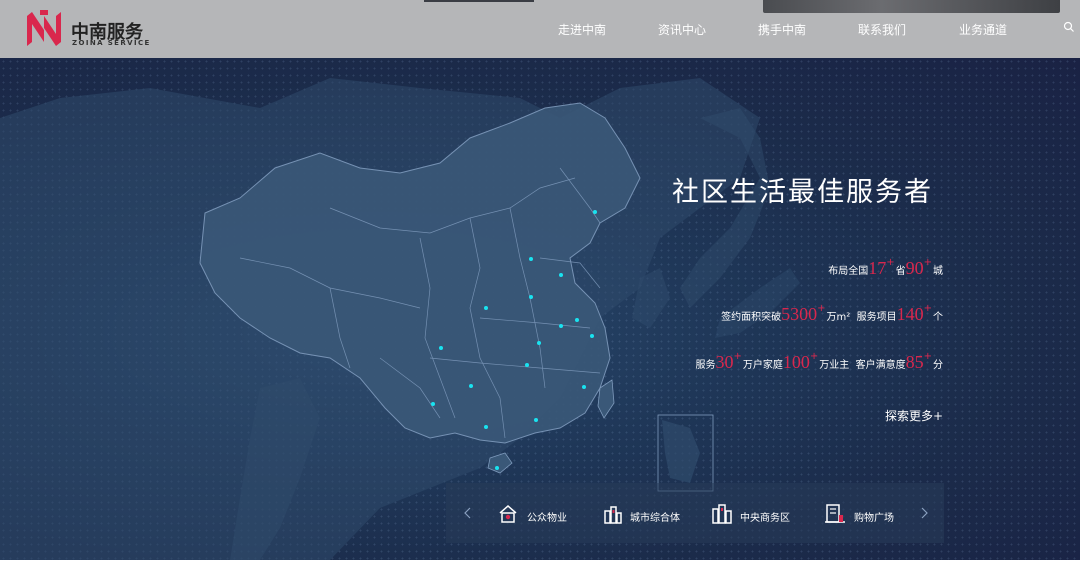  What do you see at coordinates (877, 268) in the screenshot?
I see `stat-number-provinces: 17` at bounding box center [877, 268].